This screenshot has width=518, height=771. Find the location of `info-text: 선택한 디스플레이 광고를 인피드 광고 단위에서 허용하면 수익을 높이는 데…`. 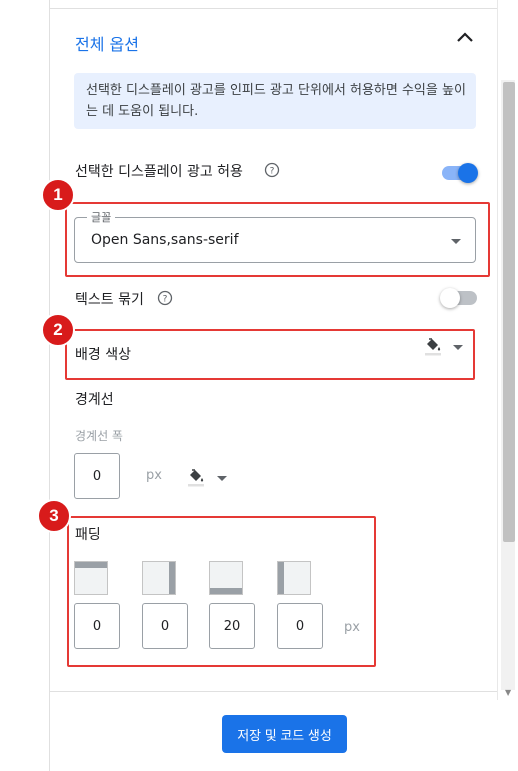

info-text: 선택한 디스플레이 광고를 인피드 광고 단위에서 허용하면 수익을 높이는 데… is located at coordinates (276, 101).